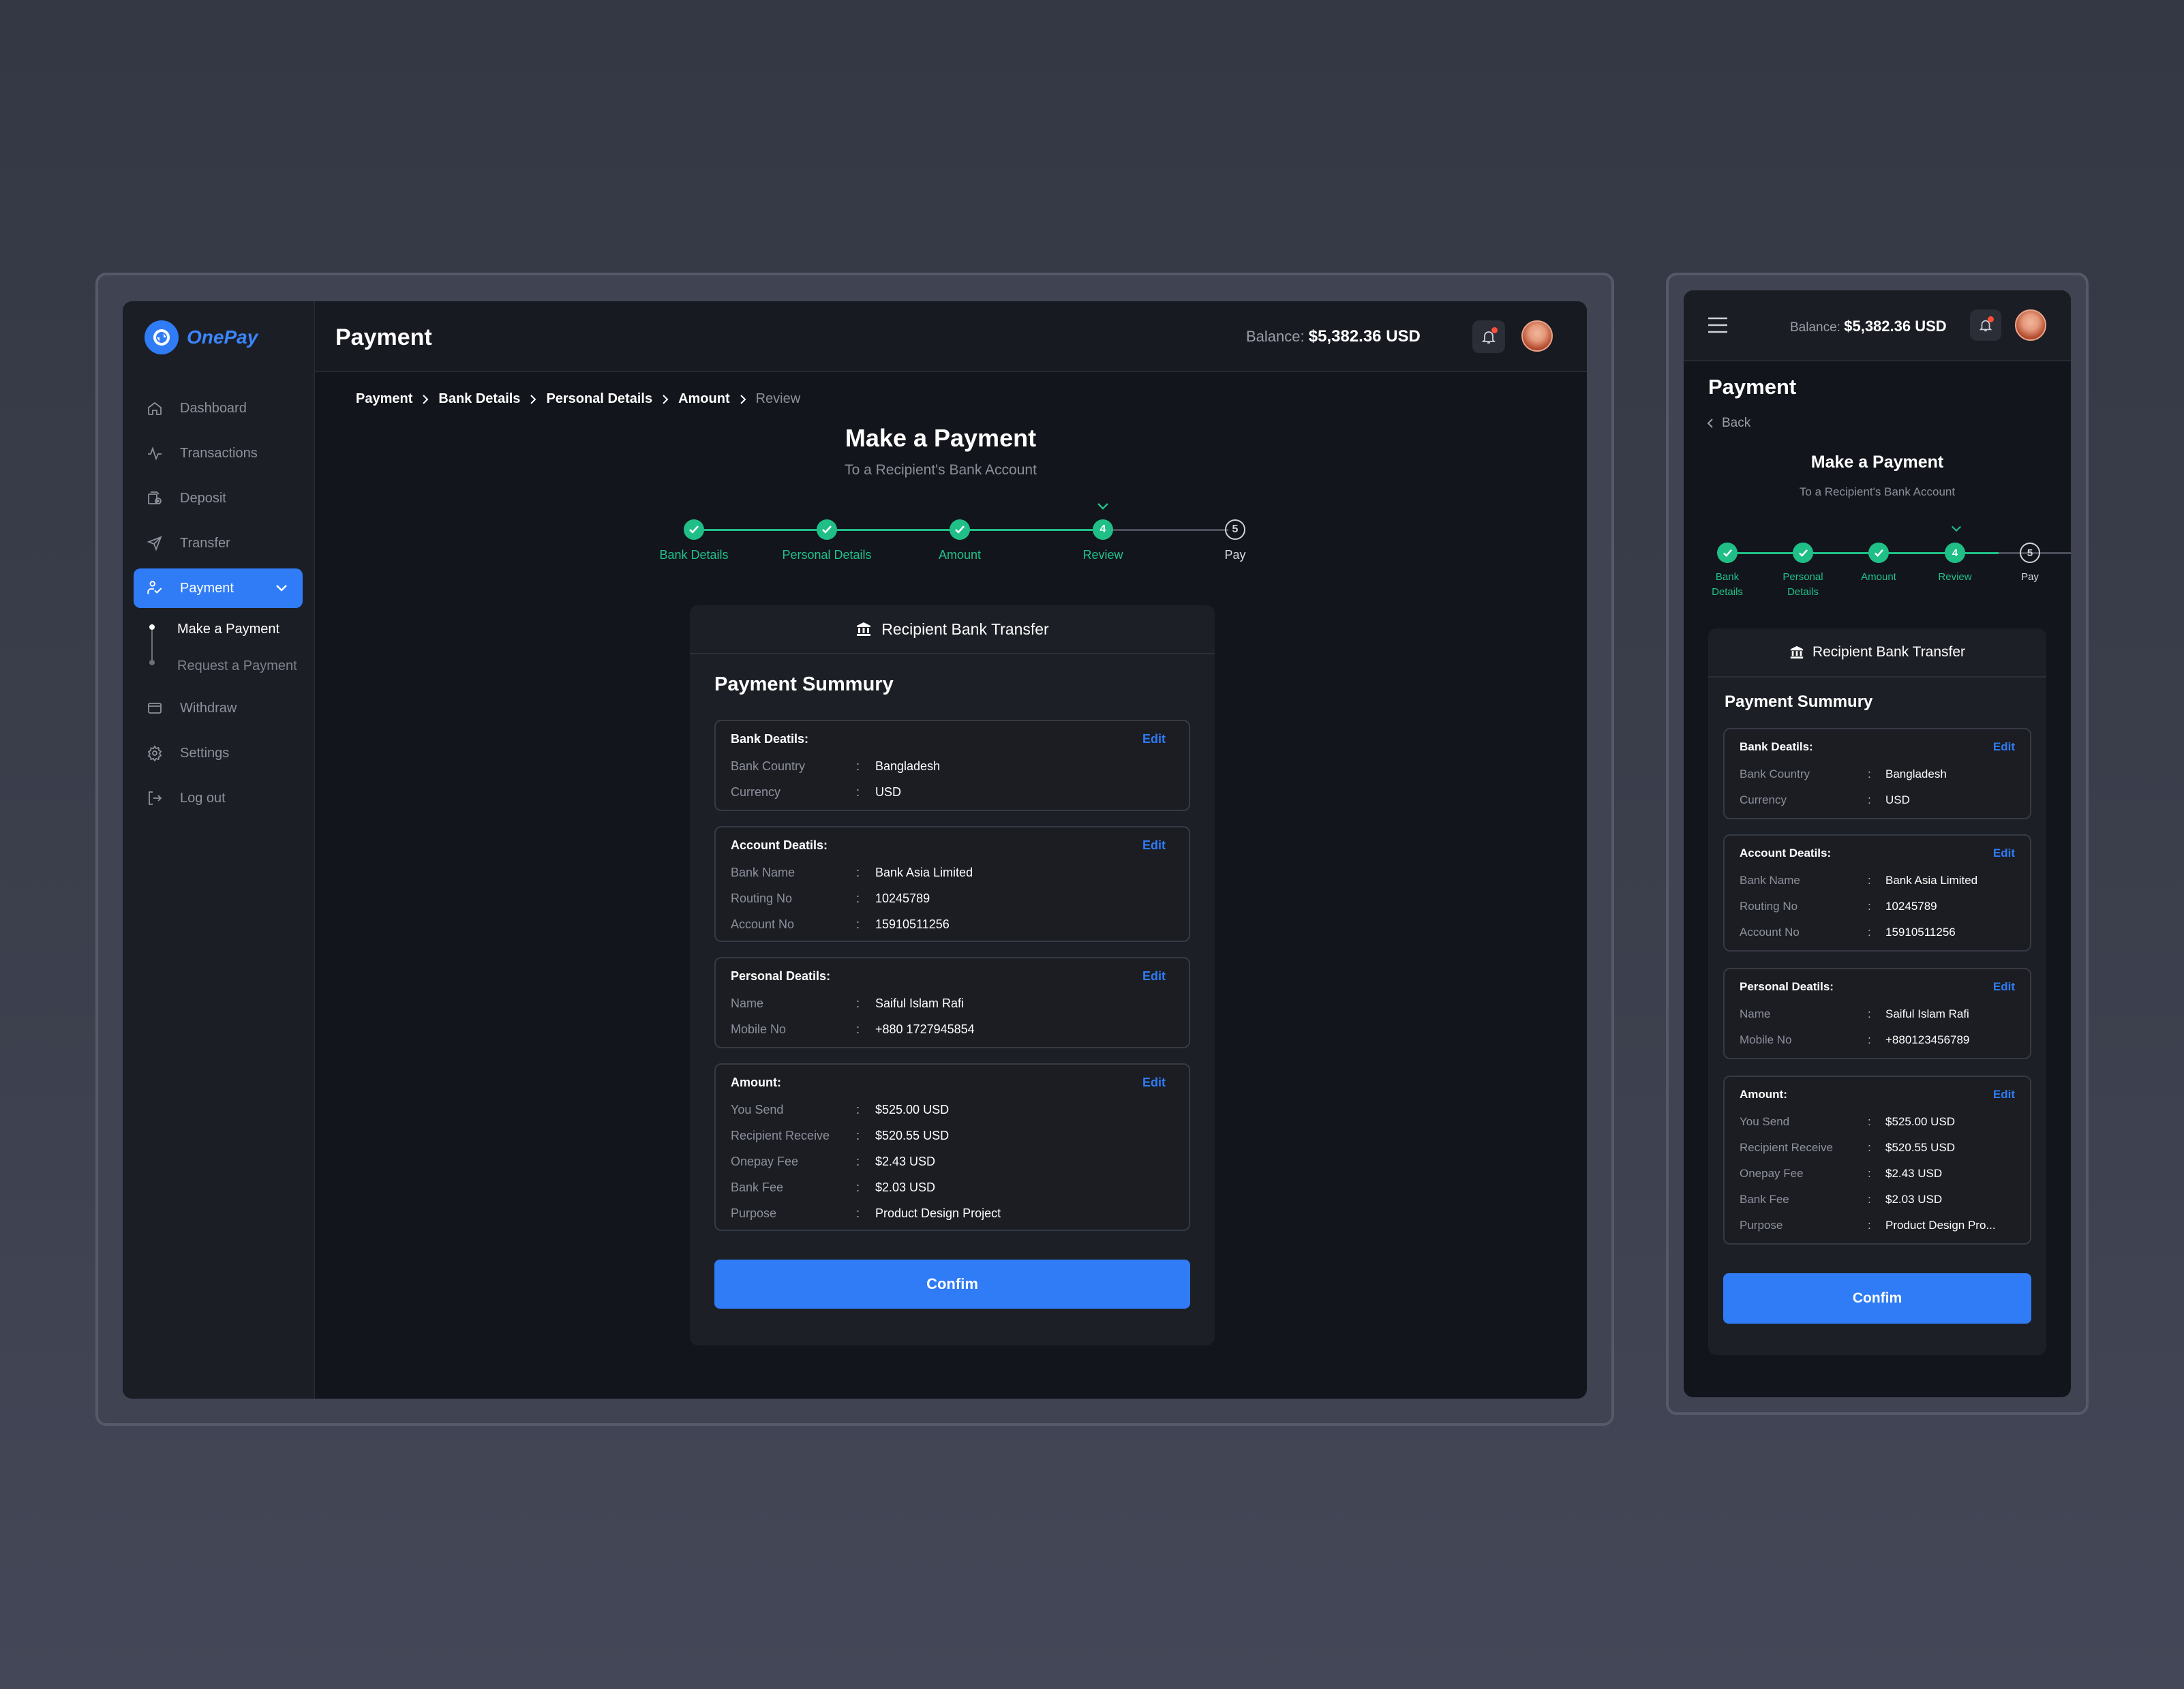  Describe the element at coordinates (1931, 880) in the screenshot. I see `row-value: Bank Asia Limited` at that location.